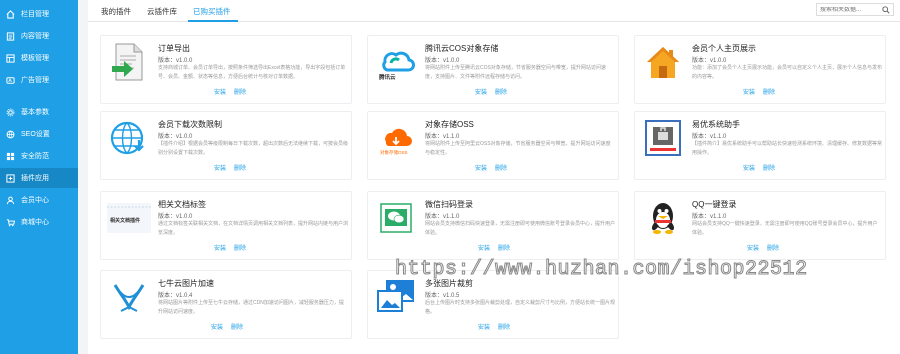 The image size is (900, 354). I want to click on sidebar-item-security: 安全防范, so click(39, 156).